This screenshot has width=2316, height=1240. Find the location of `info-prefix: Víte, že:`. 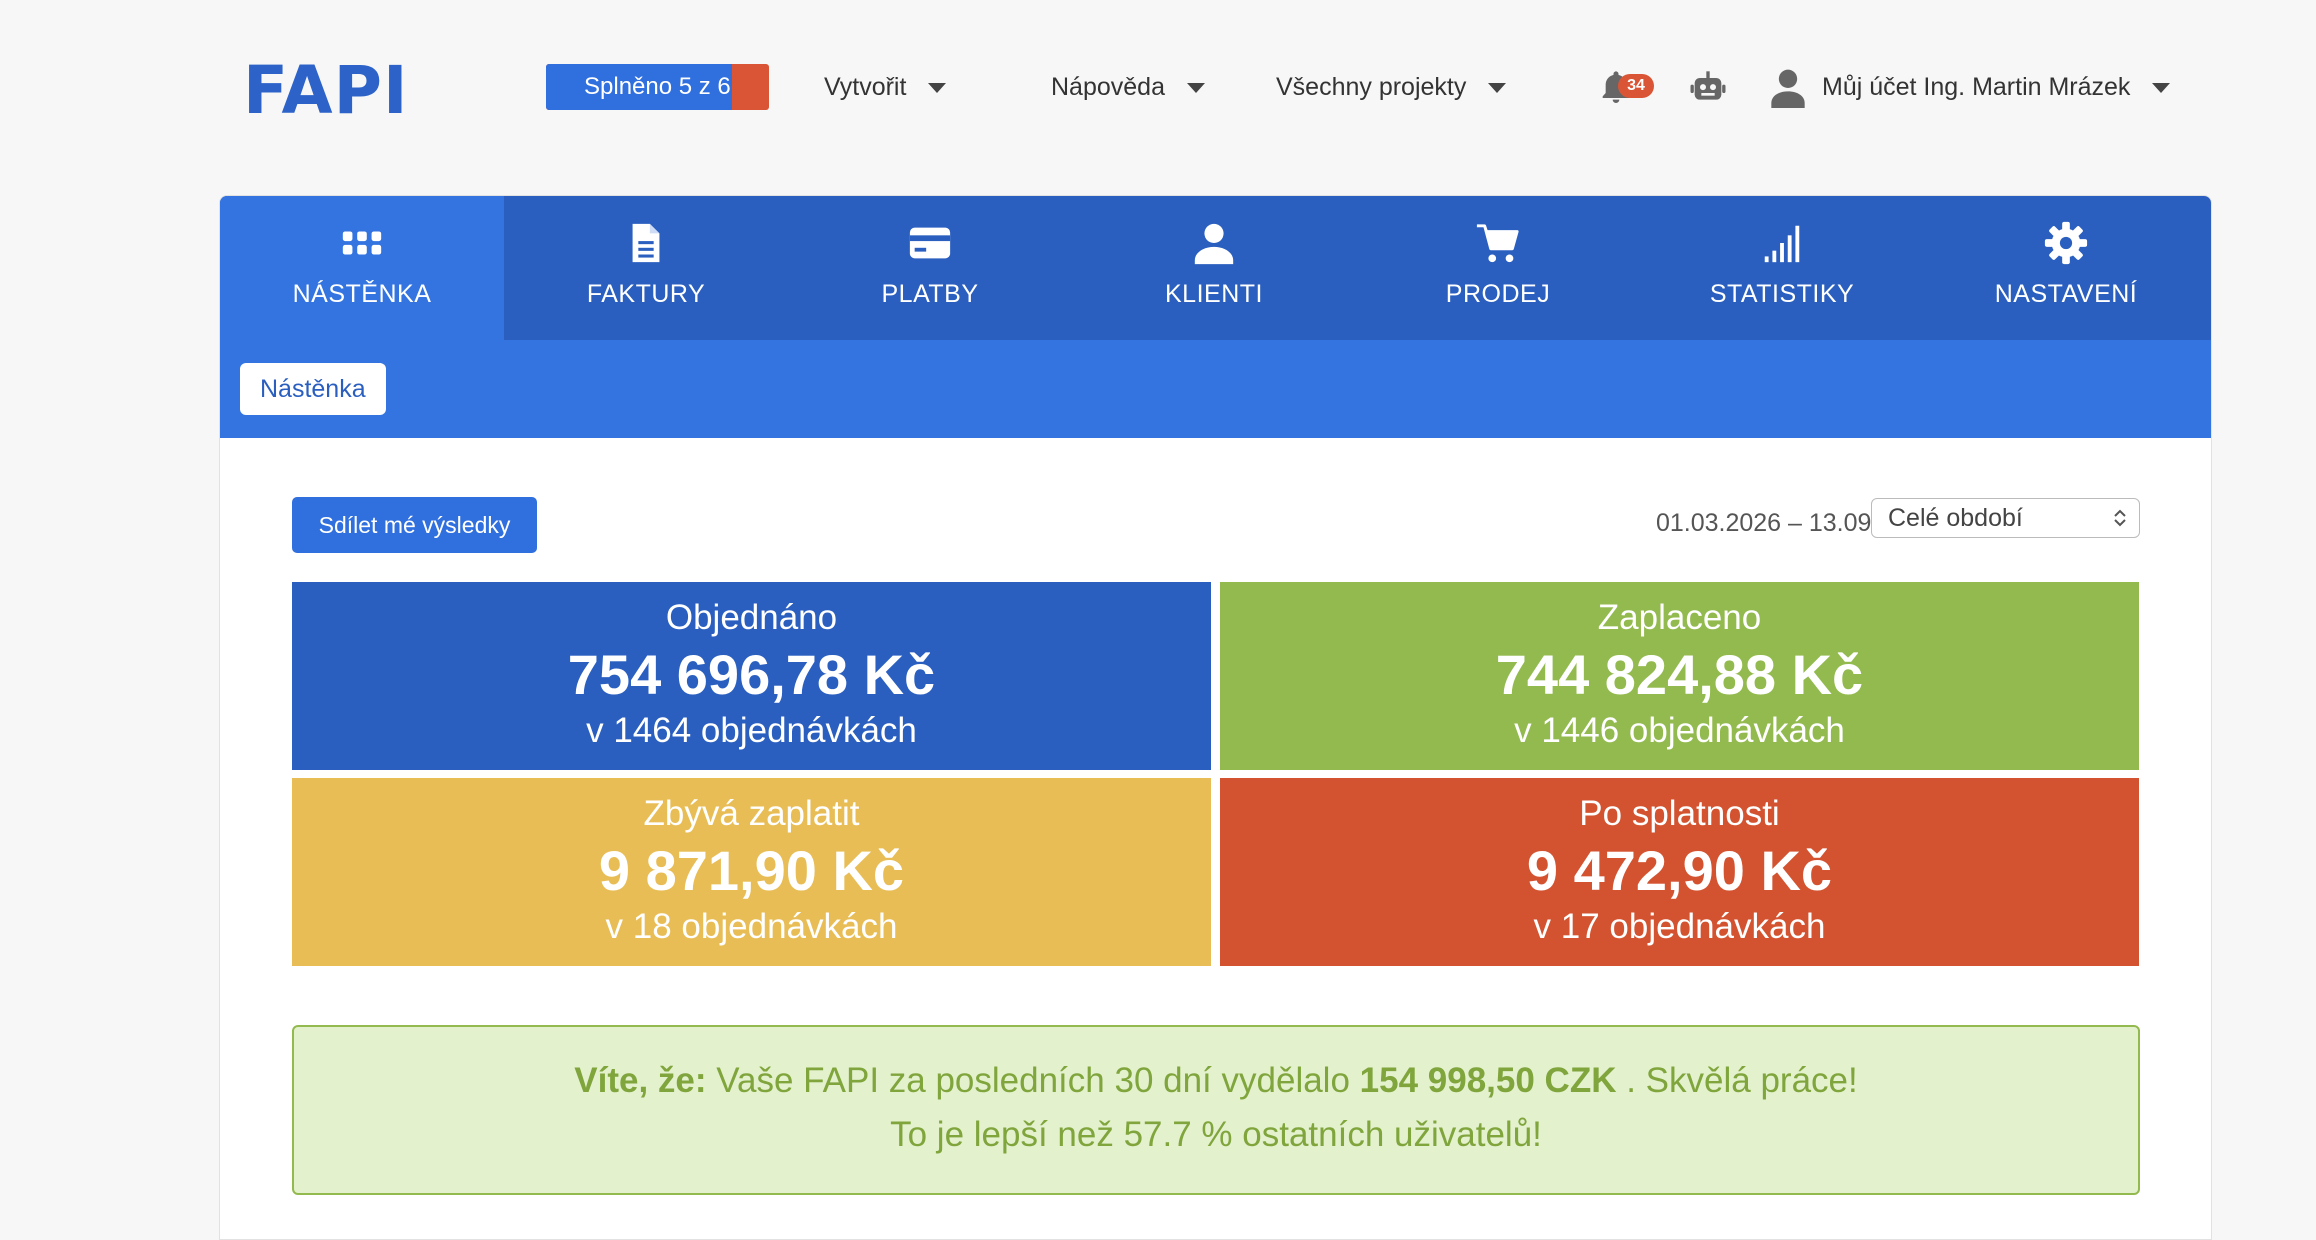

info-prefix: Víte, že: is located at coordinates (640, 1080).